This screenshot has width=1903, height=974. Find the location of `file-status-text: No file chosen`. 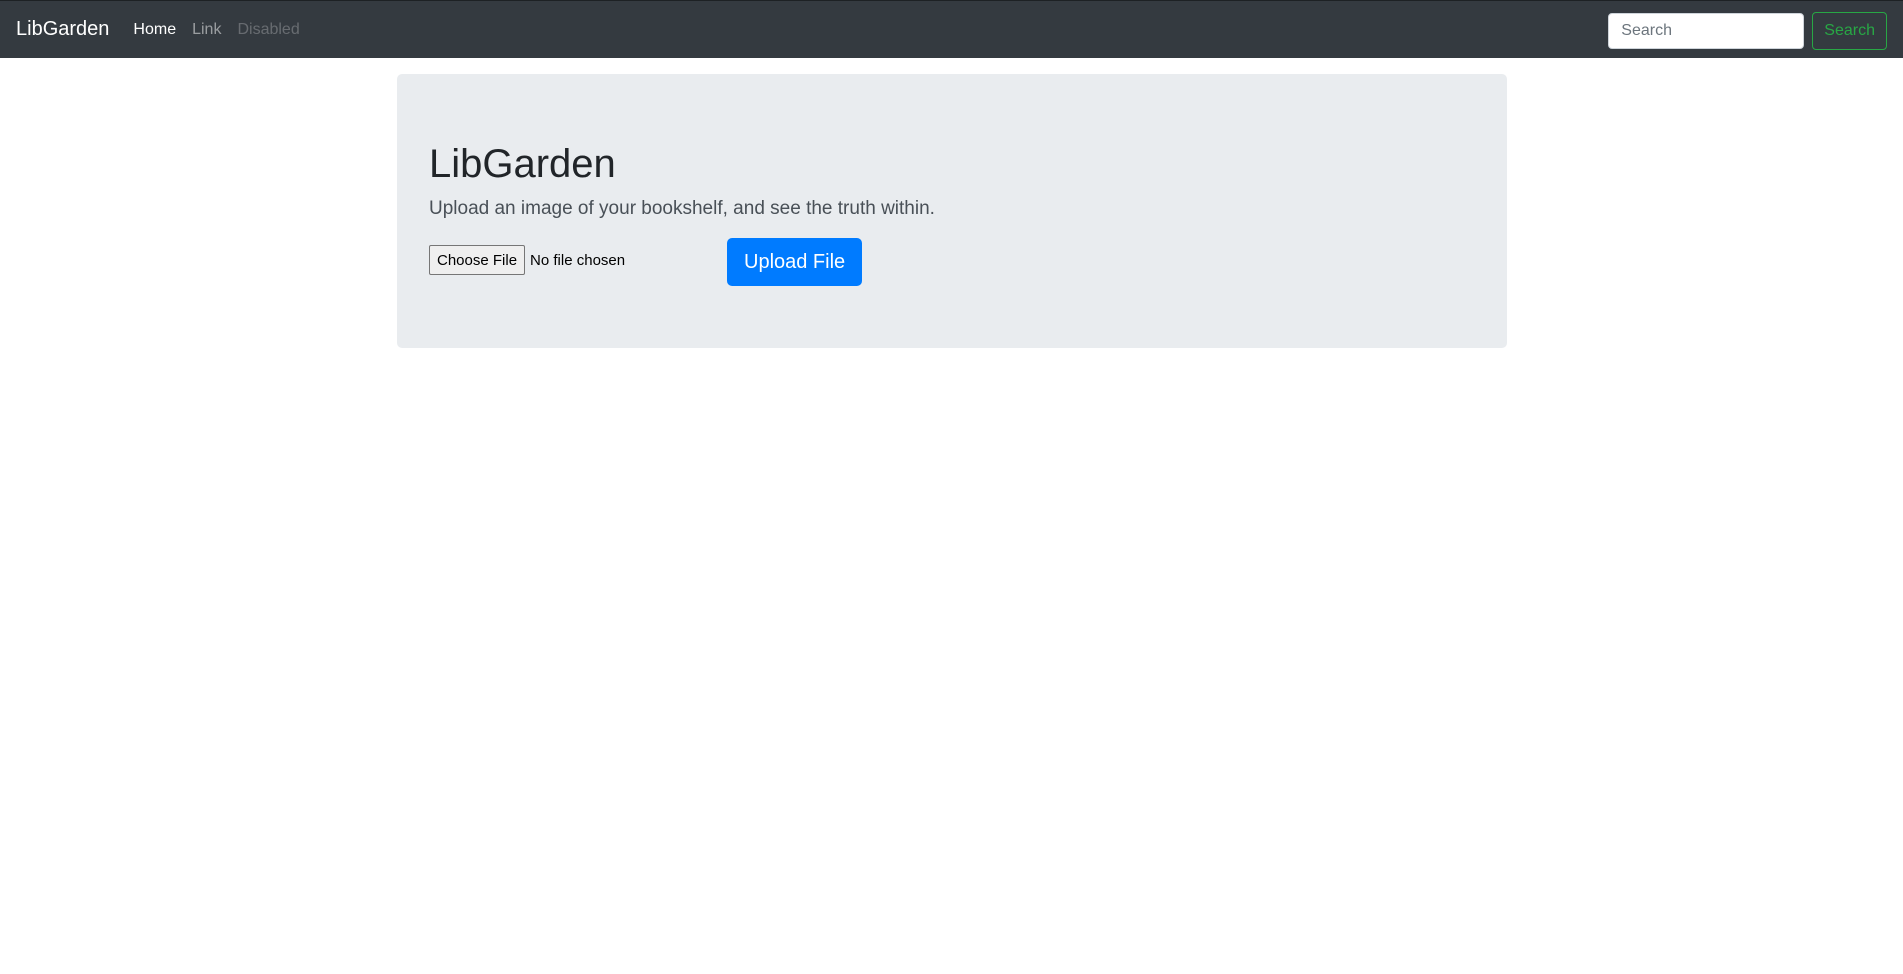

file-status-text: No file chosen is located at coordinates (578, 260).